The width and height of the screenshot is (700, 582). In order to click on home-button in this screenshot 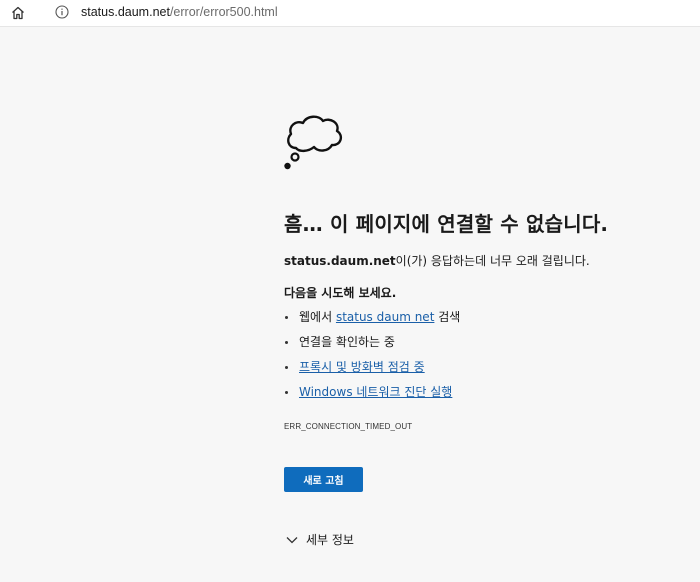, I will do `click(18, 13)`.